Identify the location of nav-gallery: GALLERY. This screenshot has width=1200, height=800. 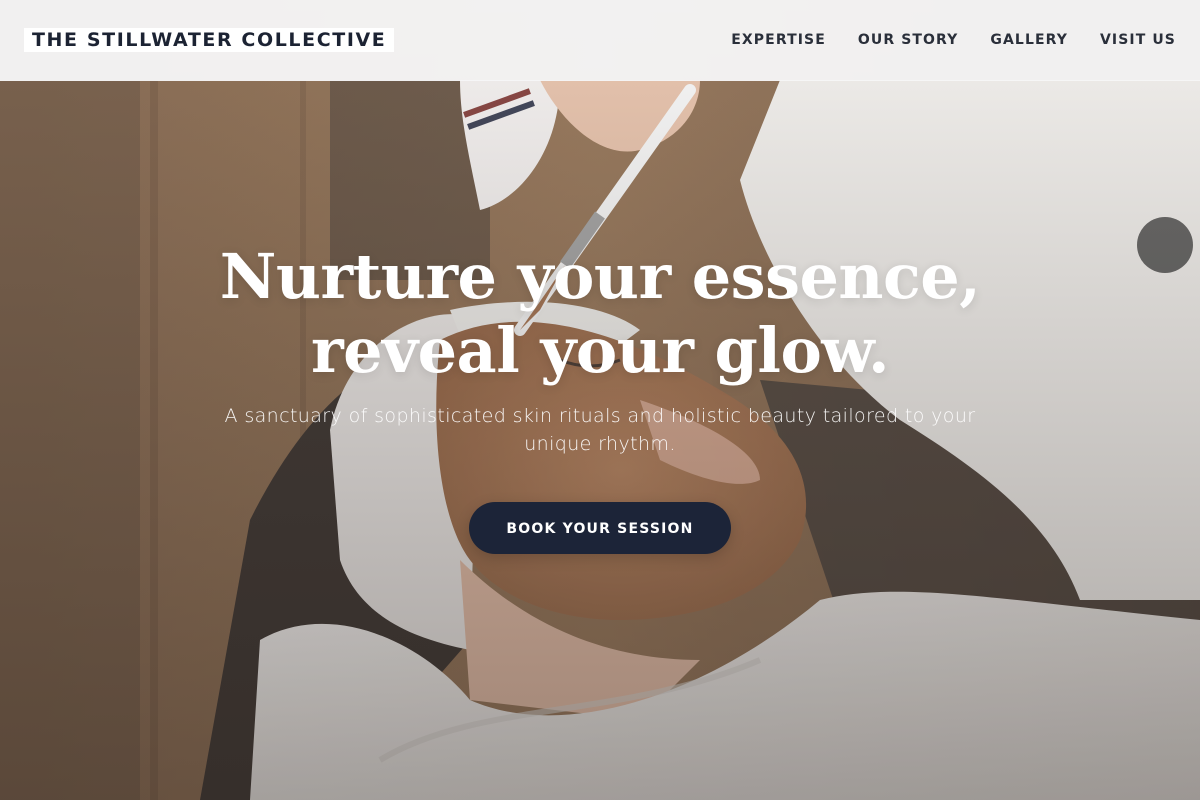
(1029, 40).